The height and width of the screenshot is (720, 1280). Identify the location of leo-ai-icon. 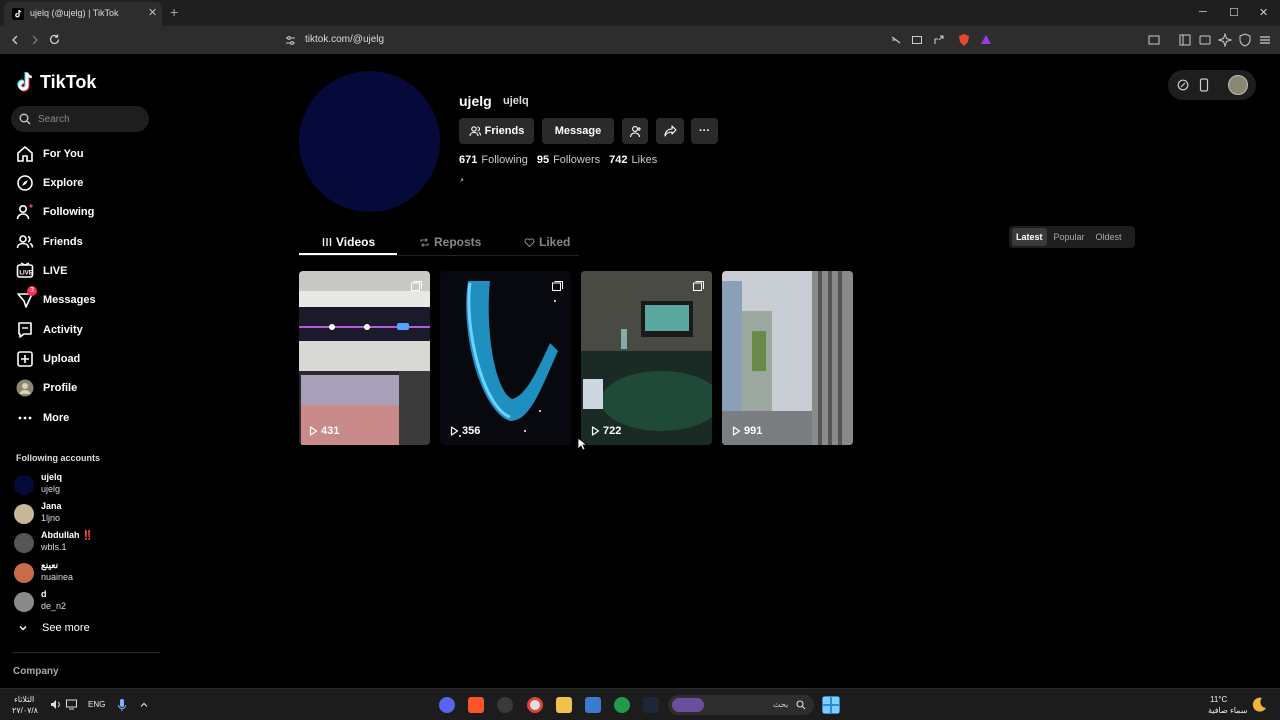
(1225, 40).